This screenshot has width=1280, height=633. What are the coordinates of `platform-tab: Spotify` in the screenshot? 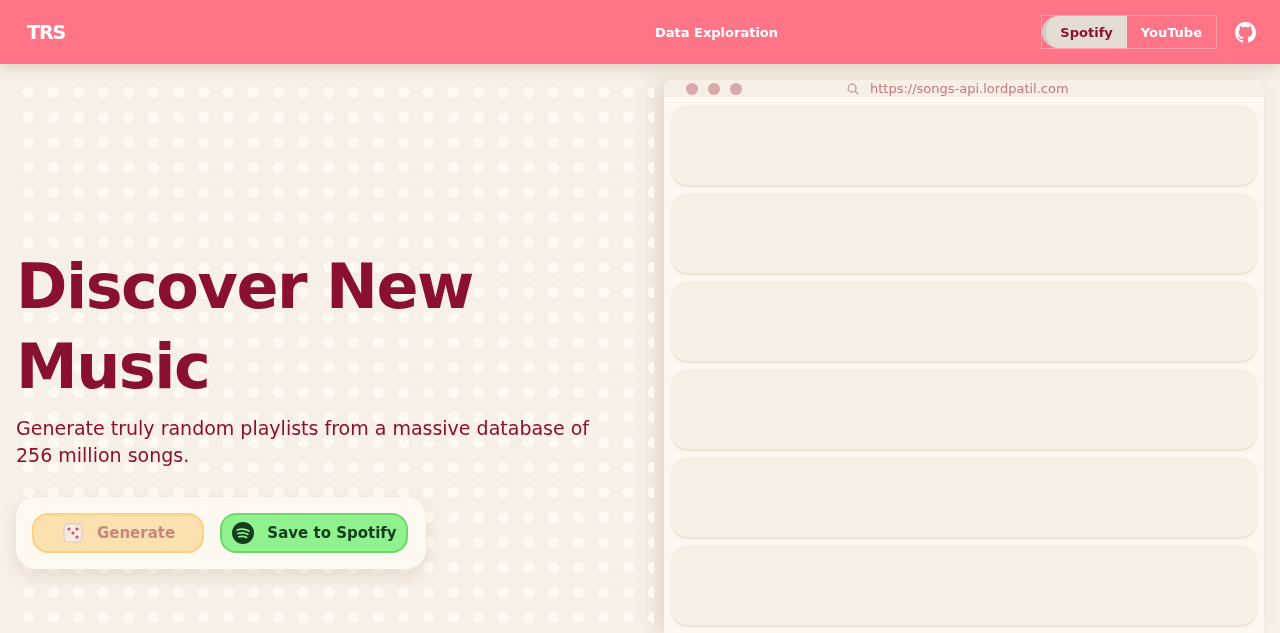 It's located at (1084, 32).